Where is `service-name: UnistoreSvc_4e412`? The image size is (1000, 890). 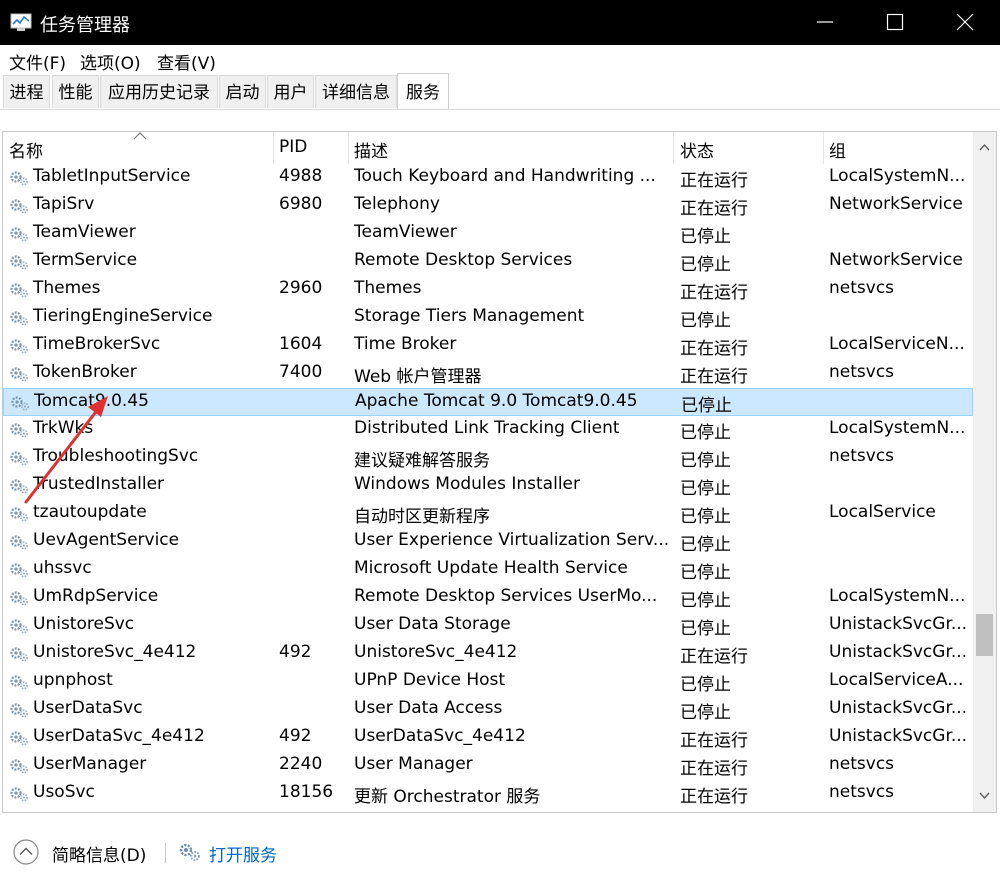
service-name: UnistoreSvc_4e412 is located at coordinates (115, 652).